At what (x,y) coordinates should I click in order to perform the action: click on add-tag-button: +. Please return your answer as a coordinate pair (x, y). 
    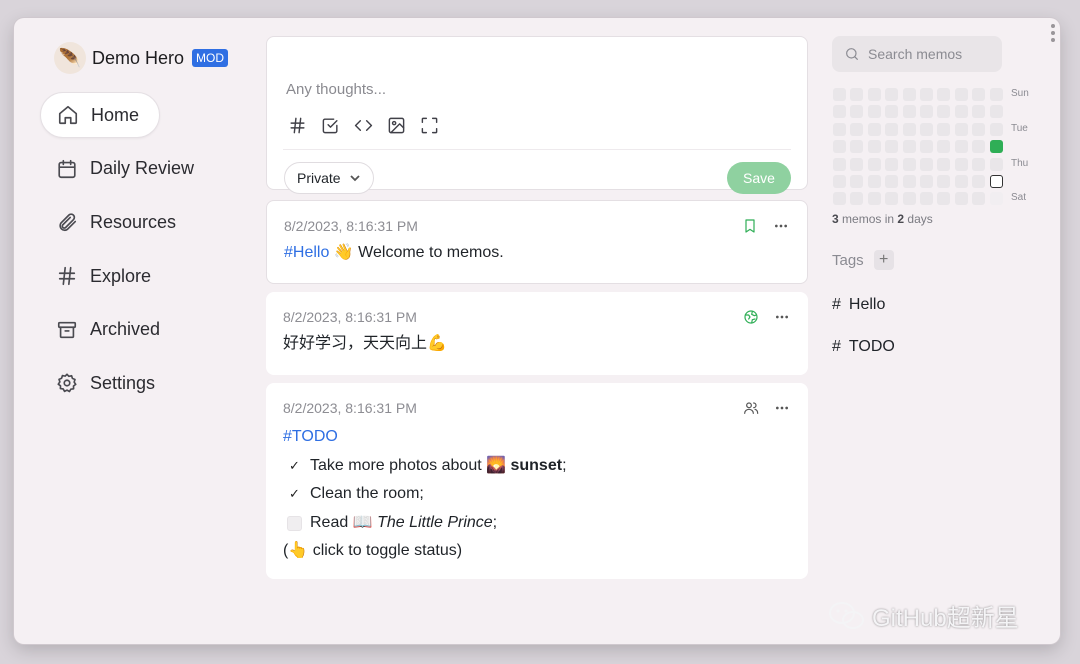
    Looking at the image, I should click on (883, 260).